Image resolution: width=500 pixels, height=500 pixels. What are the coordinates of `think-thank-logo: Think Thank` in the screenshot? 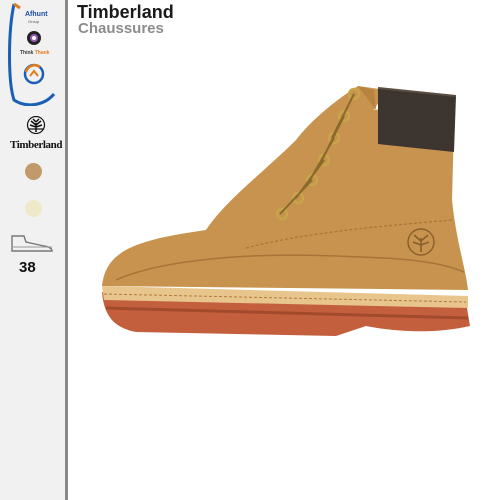 It's located at (35, 53).